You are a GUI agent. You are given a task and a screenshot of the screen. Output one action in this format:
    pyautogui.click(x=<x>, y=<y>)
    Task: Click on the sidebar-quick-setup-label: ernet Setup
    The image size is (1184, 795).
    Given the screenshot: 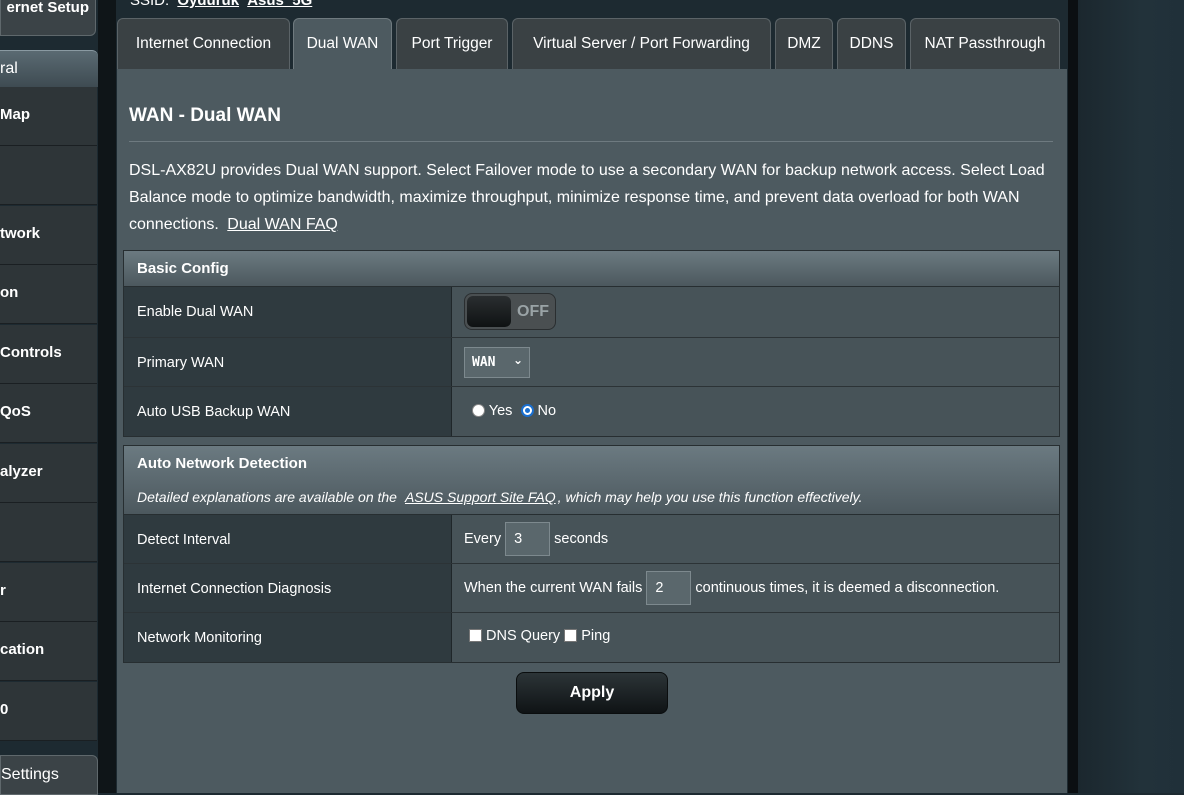 What is the action you would take?
    pyautogui.click(x=47, y=8)
    